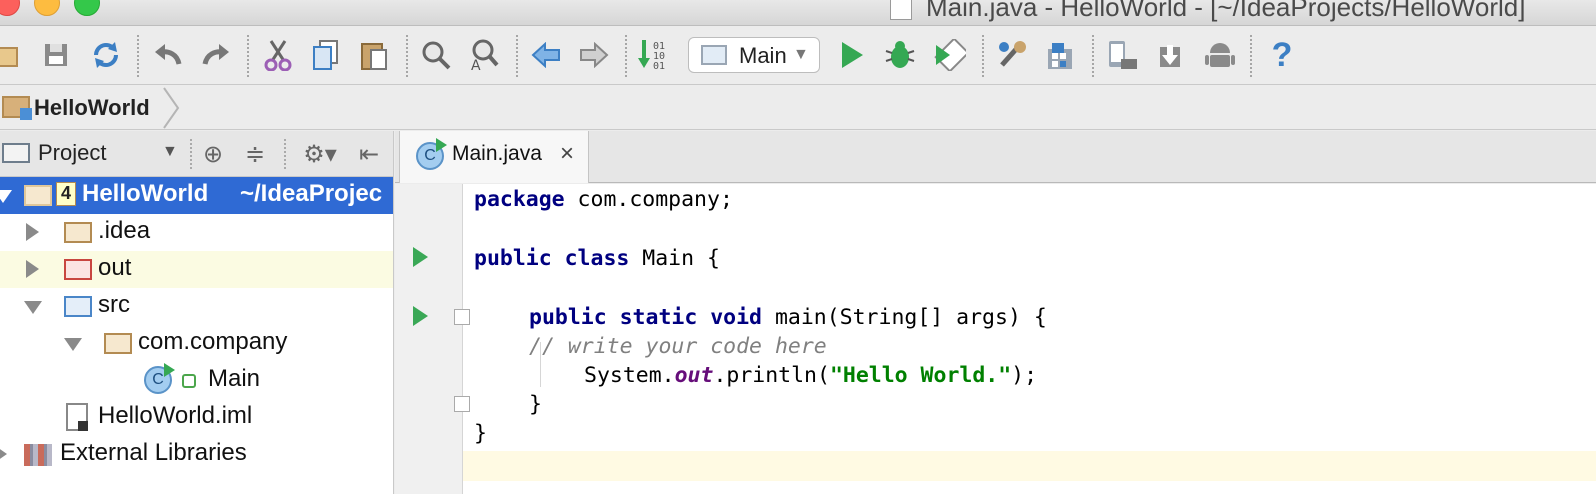  What do you see at coordinates (603, 199) in the screenshot?
I see `code-line-1: package com.company;` at bounding box center [603, 199].